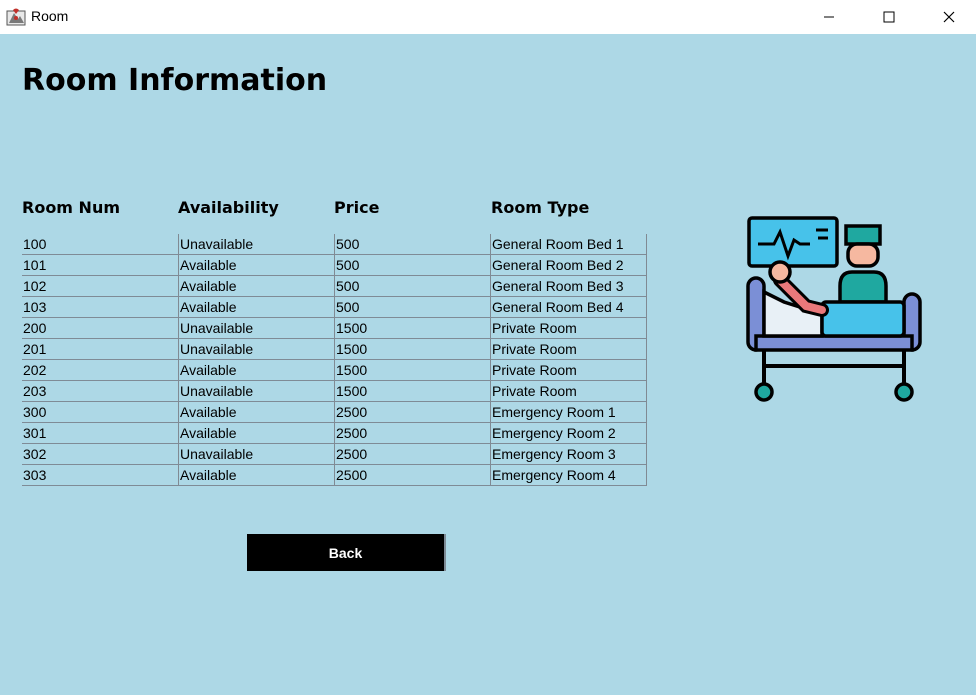  Describe the element at coordinates (568, 475) in the screenshot. I see `cell-room-type: Emergency Room 4` at that location.